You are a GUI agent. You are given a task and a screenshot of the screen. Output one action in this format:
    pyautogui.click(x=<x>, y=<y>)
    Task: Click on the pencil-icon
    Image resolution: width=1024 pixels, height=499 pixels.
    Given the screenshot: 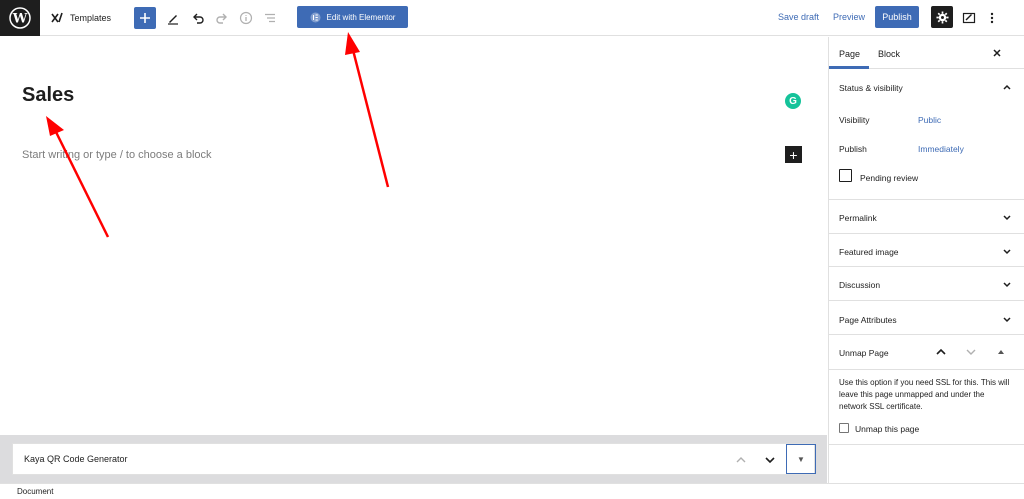 What is the action you would take?
    pyautogui.click(x=173, y=20)
    